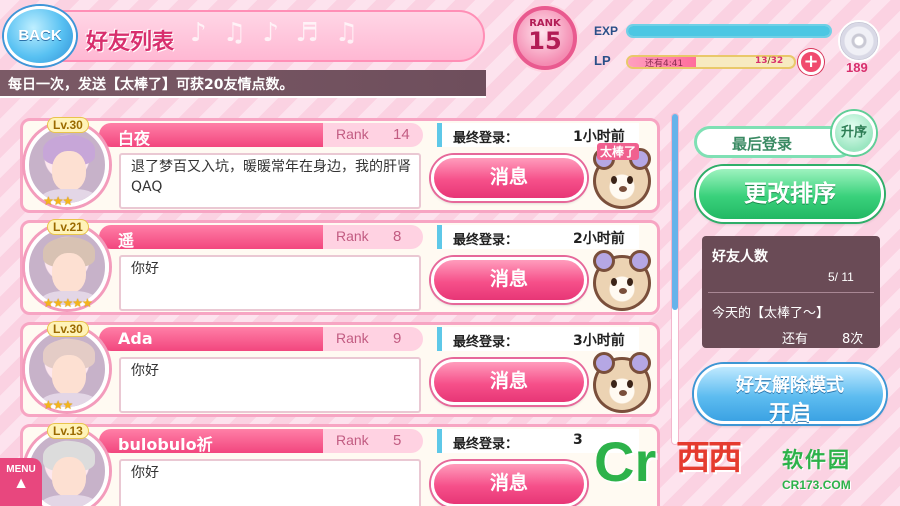 The height and width of the screenshot is (506, 900). Describe the element at coordinates (675, 212) in the screenshot. I see `scrollbar-thumb` at that location.